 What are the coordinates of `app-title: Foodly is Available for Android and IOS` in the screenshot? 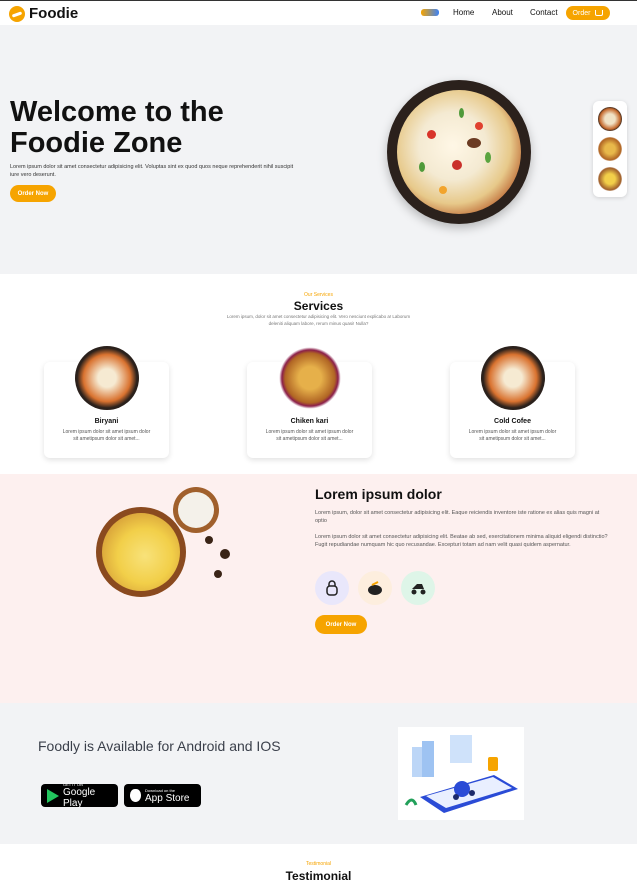 It's located at (159, 746).